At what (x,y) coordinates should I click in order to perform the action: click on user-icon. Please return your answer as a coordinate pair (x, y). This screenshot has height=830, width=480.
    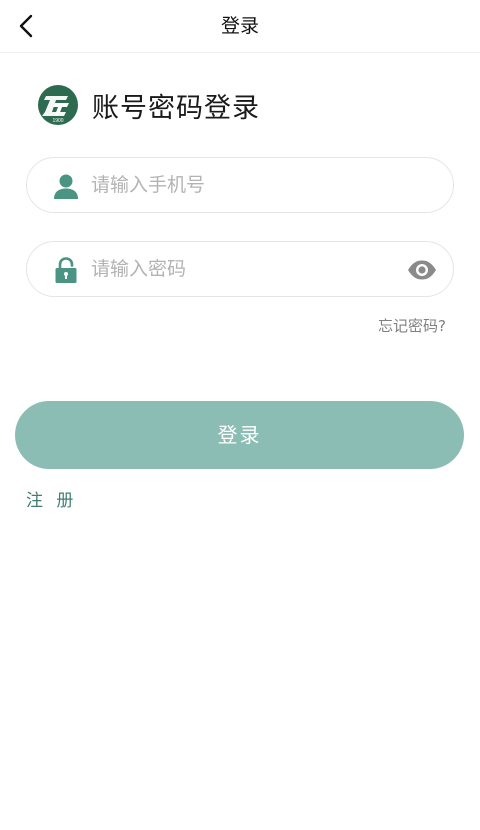
    Looking at the image, I should click on (66, 186).